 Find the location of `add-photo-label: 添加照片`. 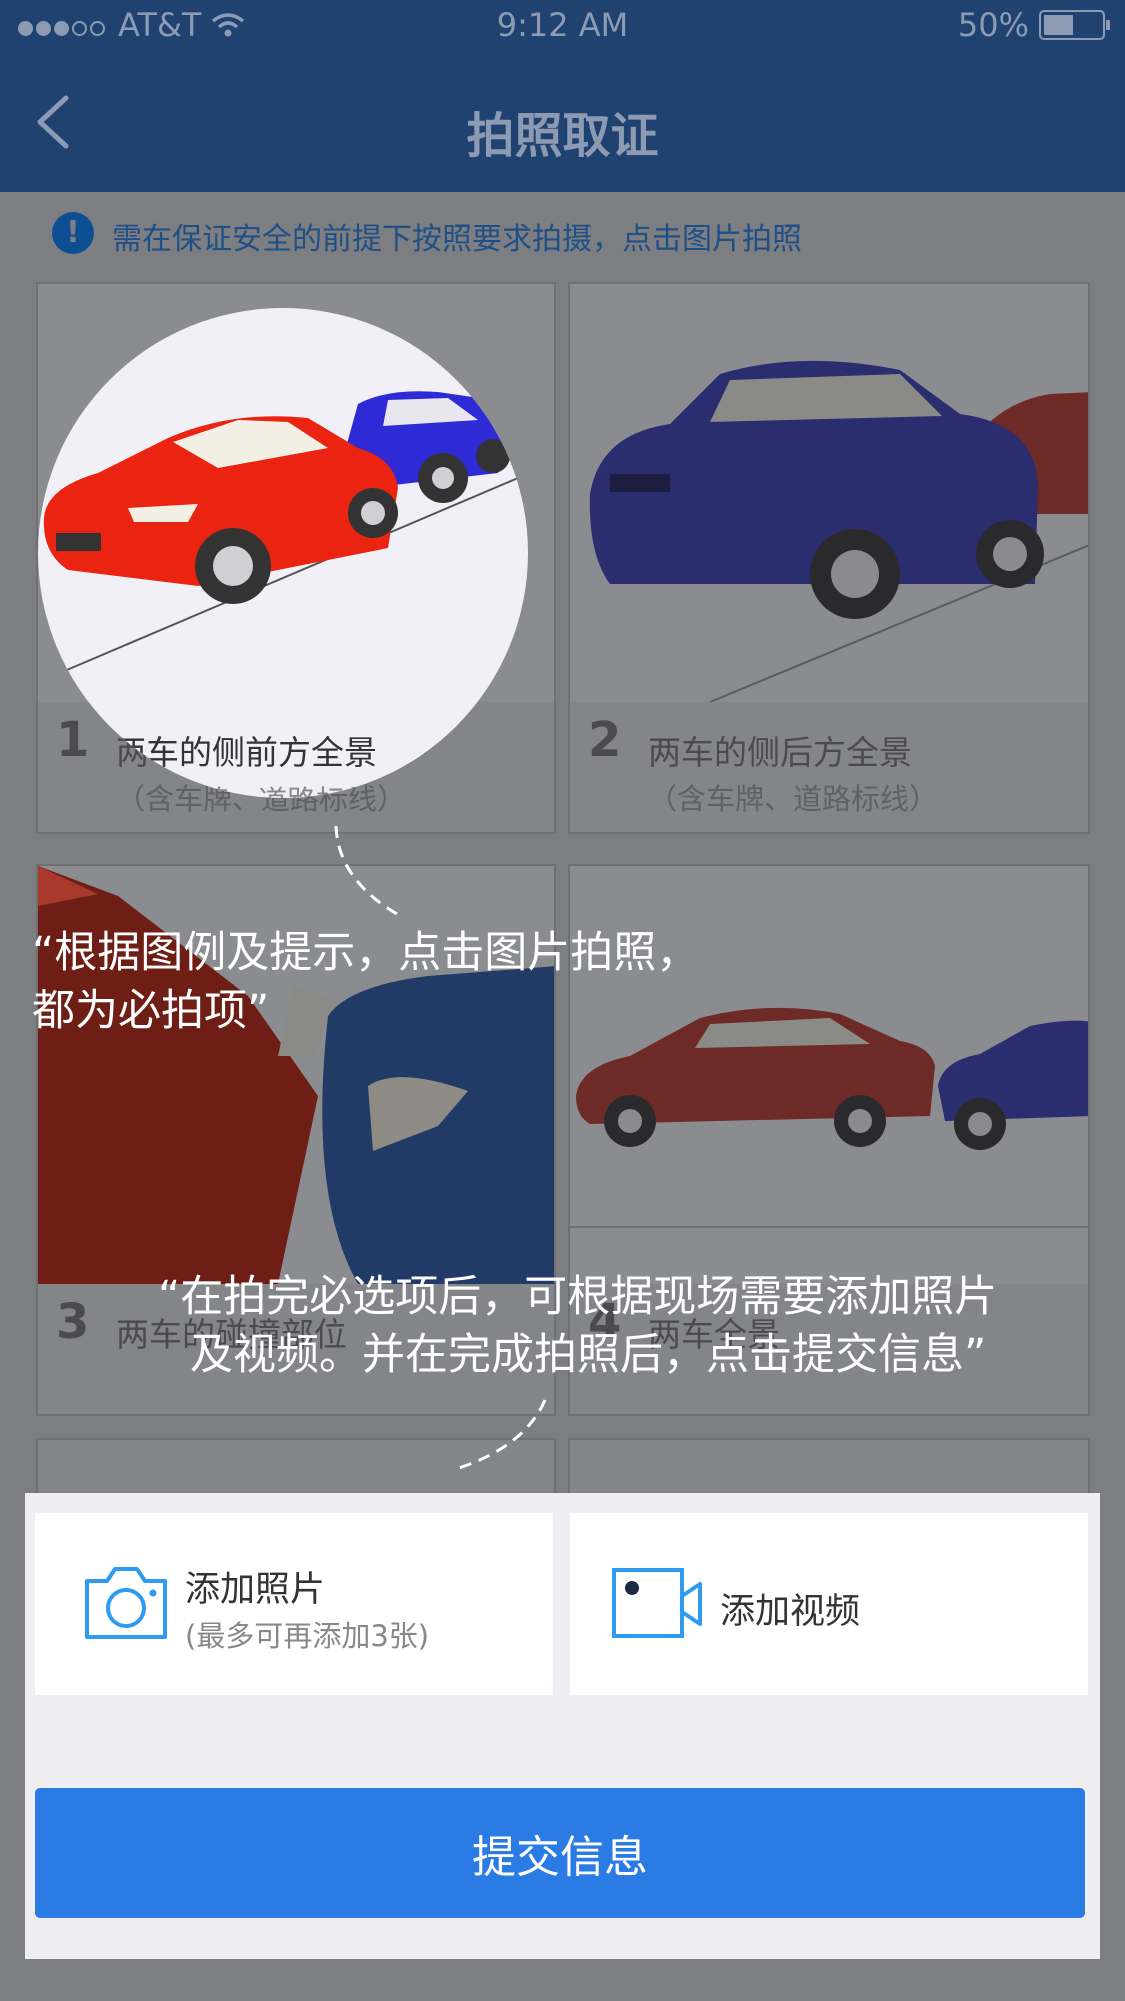

add-photo-label: 添加照片 is located at coordinates (255, 1590).